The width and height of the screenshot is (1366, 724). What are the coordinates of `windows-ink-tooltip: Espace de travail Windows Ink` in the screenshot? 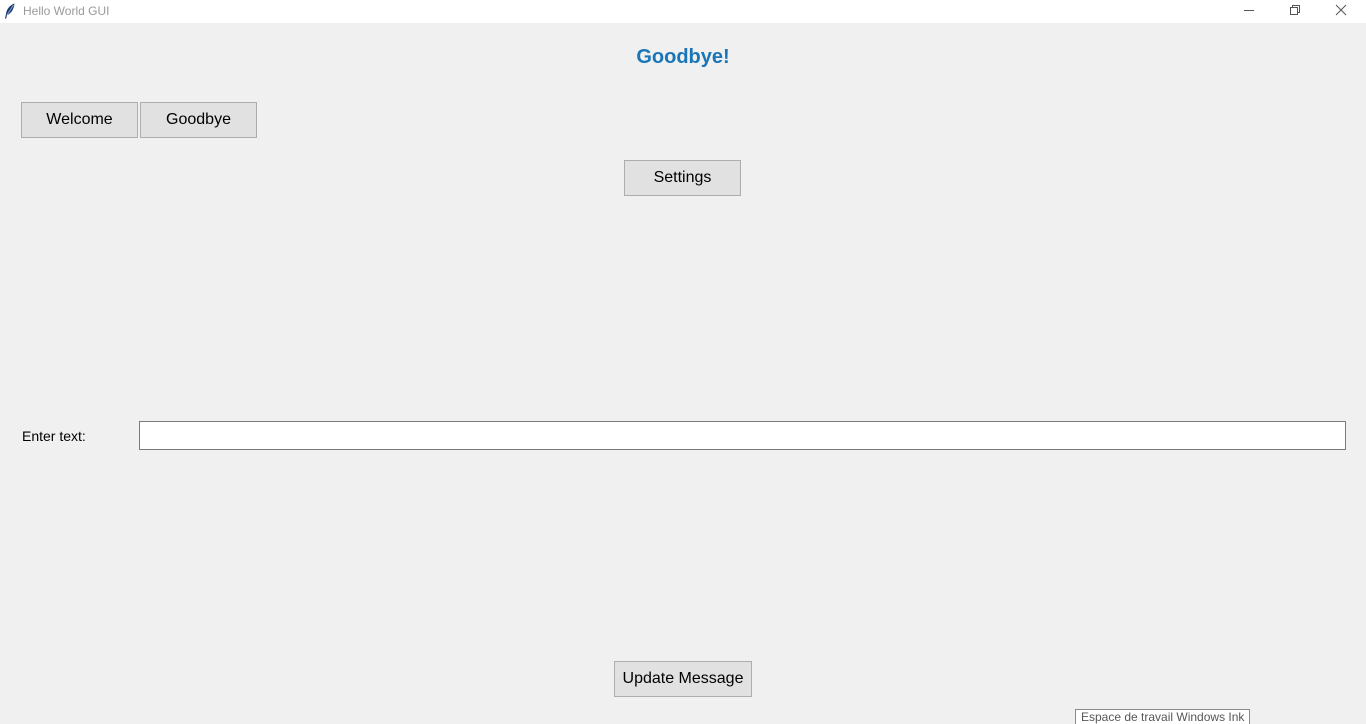 It's located at (1163, 716).